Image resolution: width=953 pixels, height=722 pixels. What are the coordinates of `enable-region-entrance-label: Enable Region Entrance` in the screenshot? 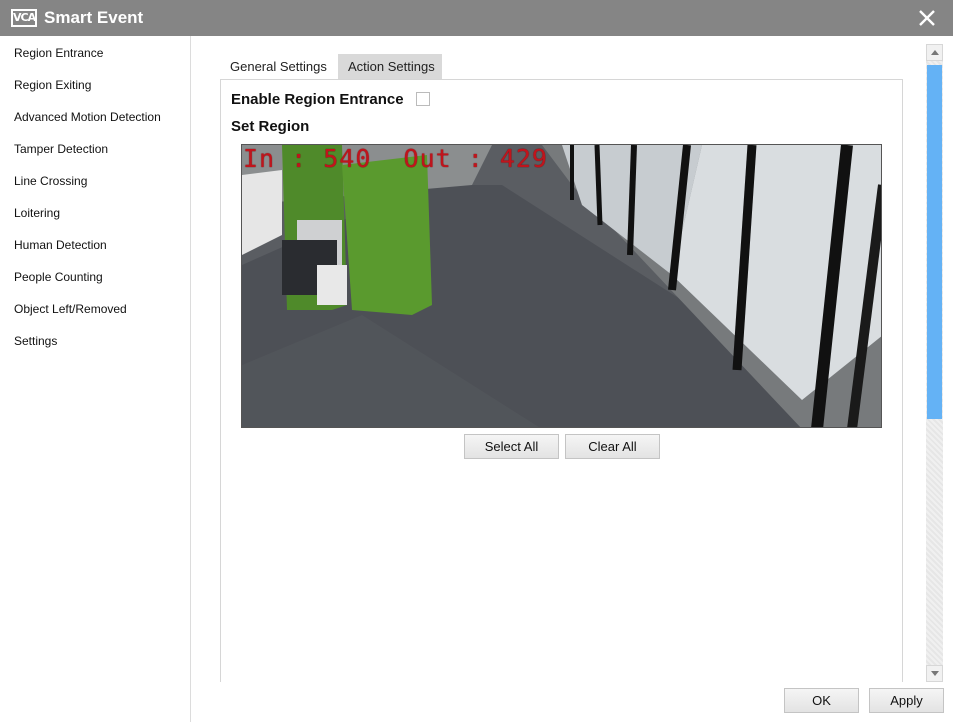 It's located at (317, 99).